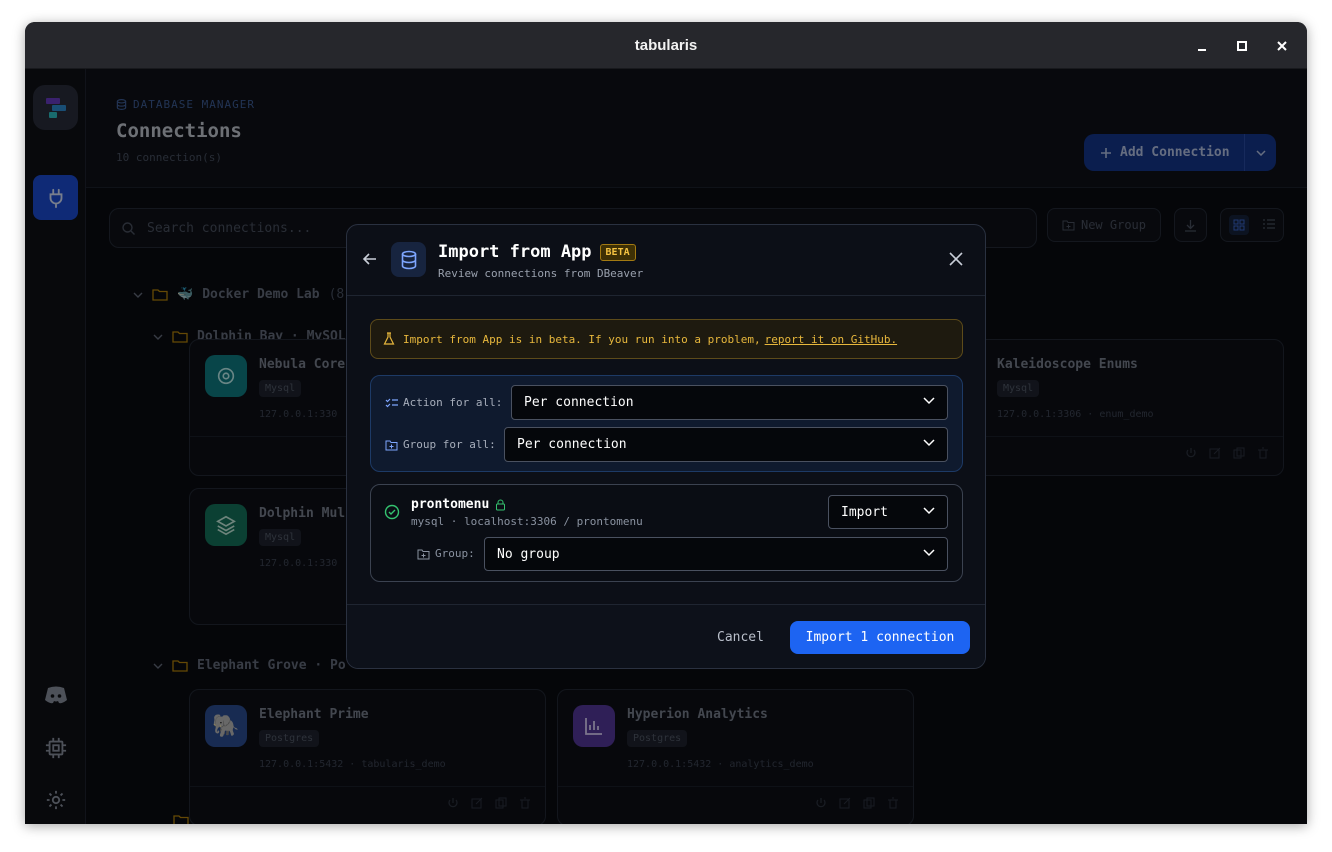 The width and height of the screenshot is (1332, 852). Describe the element at coordinates (527, 521) in the screenshot. I see `connection-meta: mysql · localhost:3306 / prontomenu` at that location.